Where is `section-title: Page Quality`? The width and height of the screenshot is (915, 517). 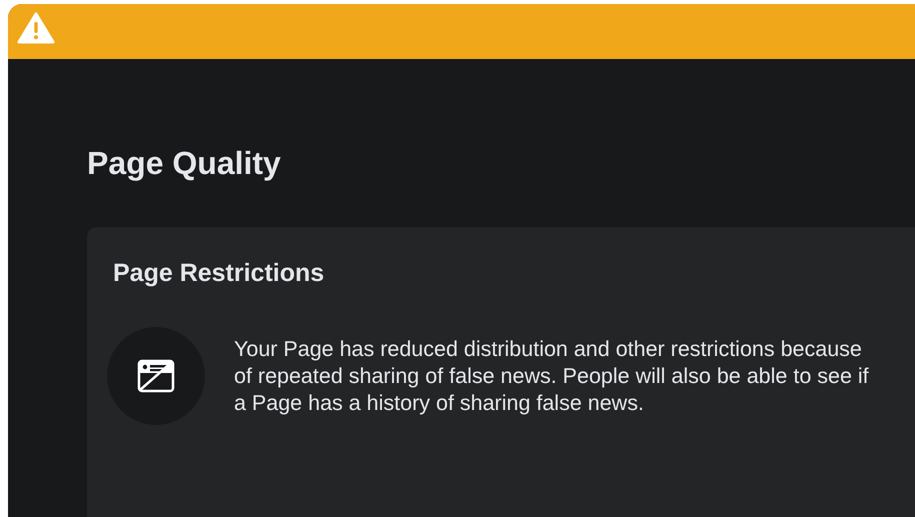
section-title: Page Quality is located at coordinates (184, 163).